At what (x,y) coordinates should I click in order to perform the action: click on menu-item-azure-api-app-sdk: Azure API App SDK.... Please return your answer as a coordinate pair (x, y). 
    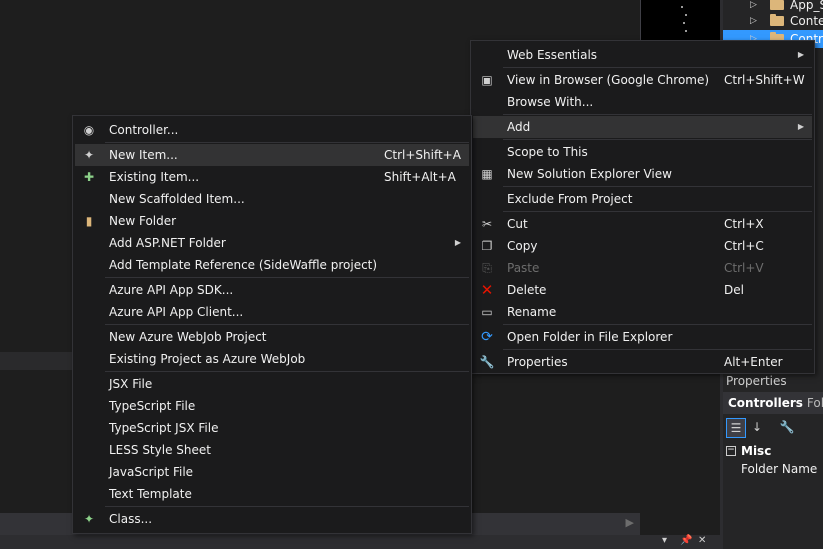
    Looking at the image, I should click on (272, 290).